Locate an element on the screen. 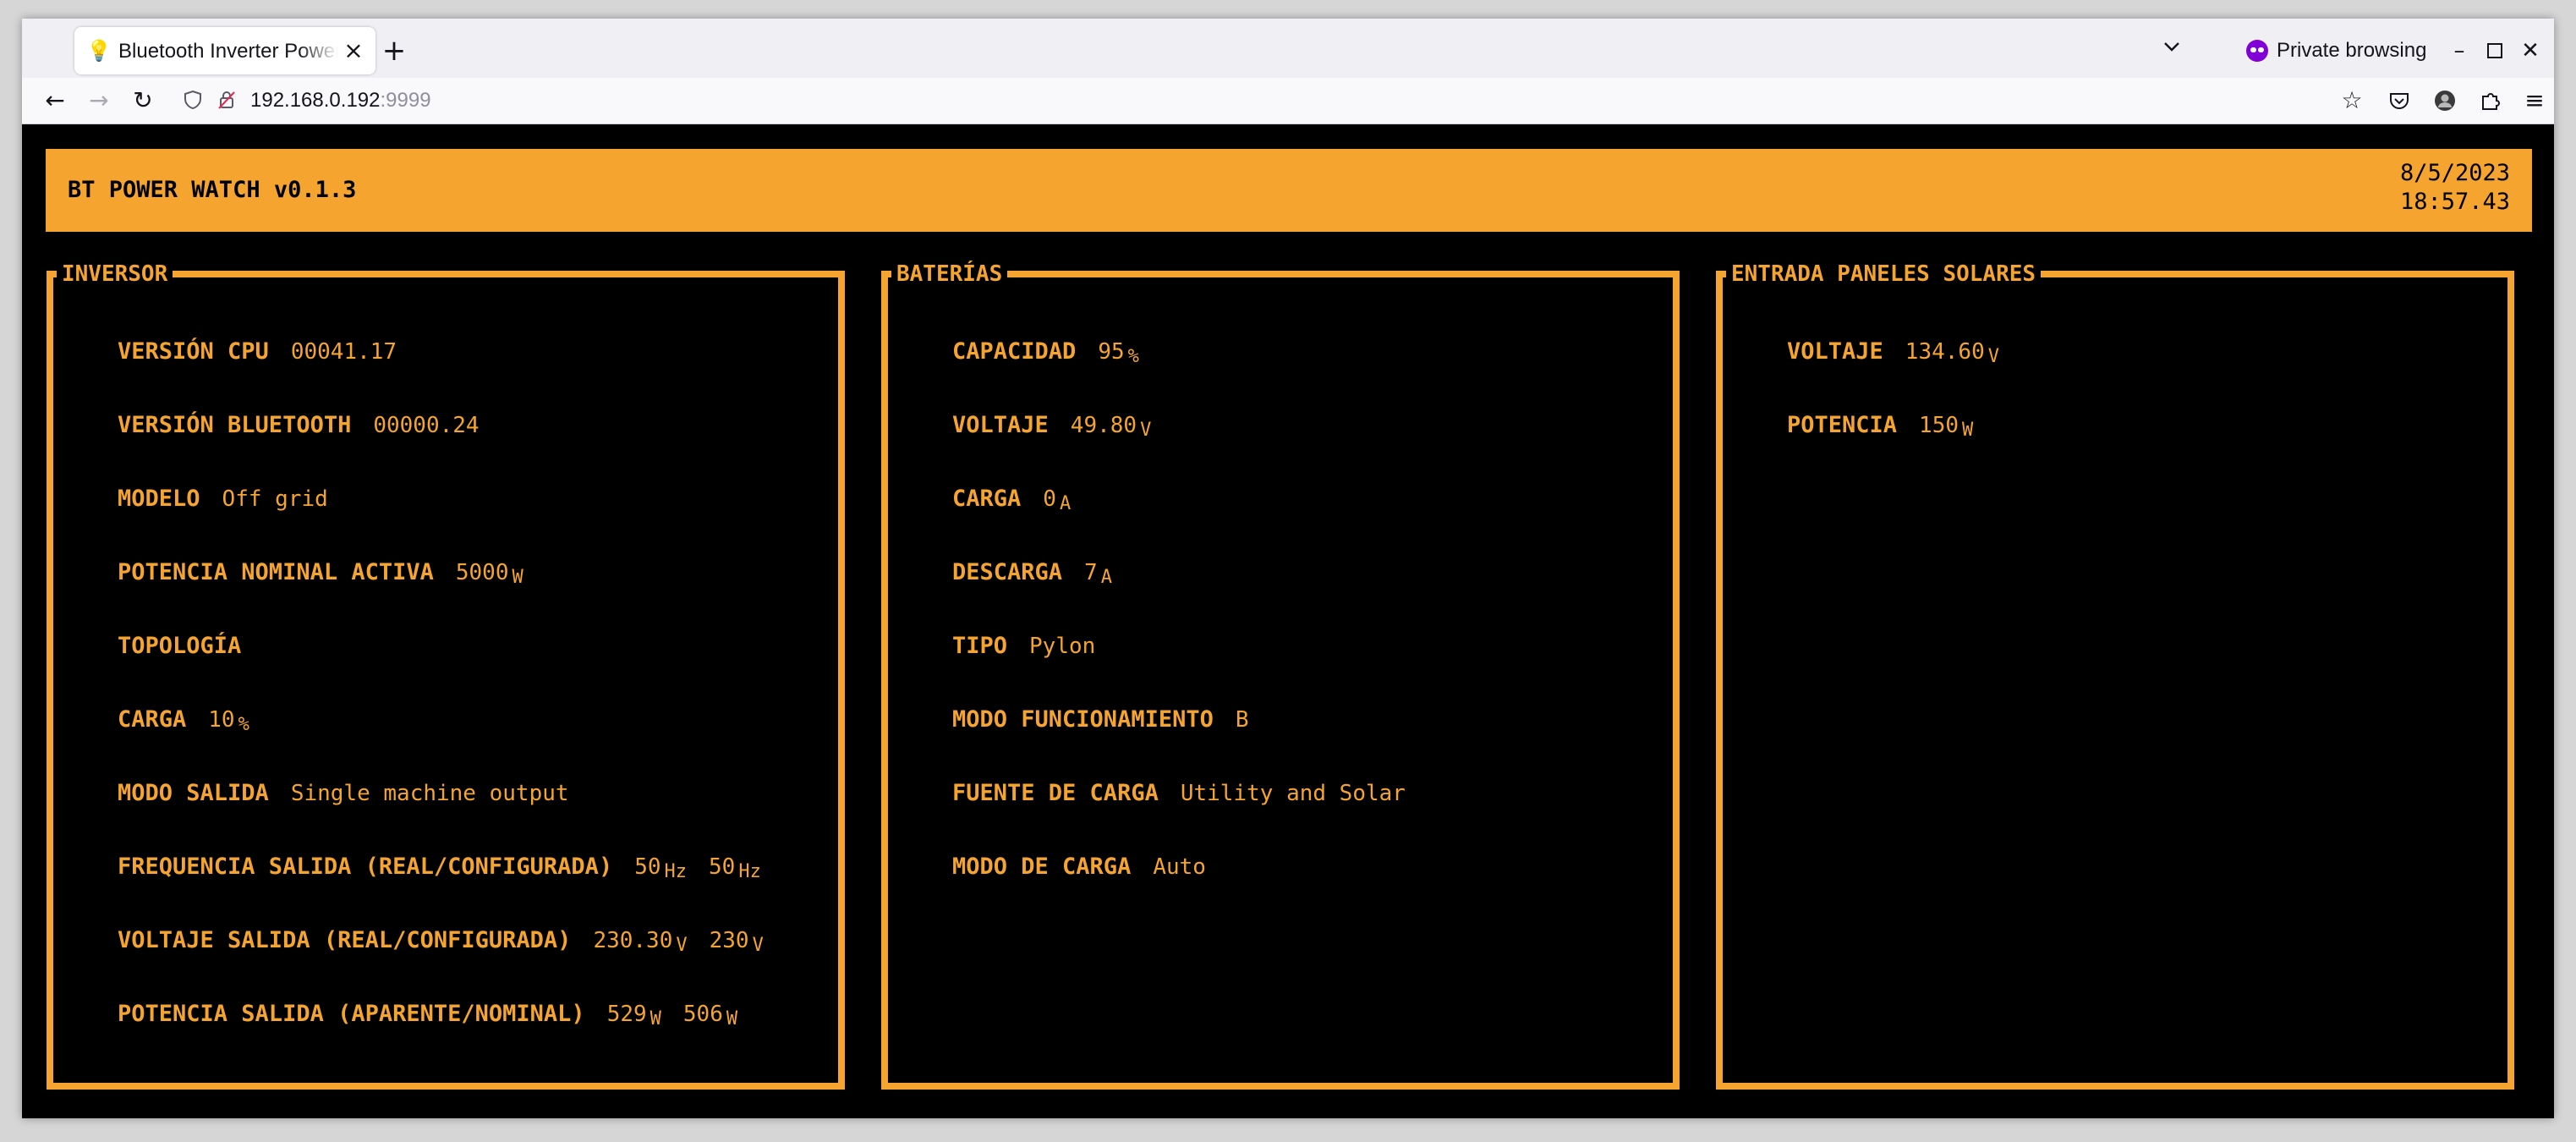  panel-title: ENTRADA PANELES SOLARES is located at coordinates (1884, 275).